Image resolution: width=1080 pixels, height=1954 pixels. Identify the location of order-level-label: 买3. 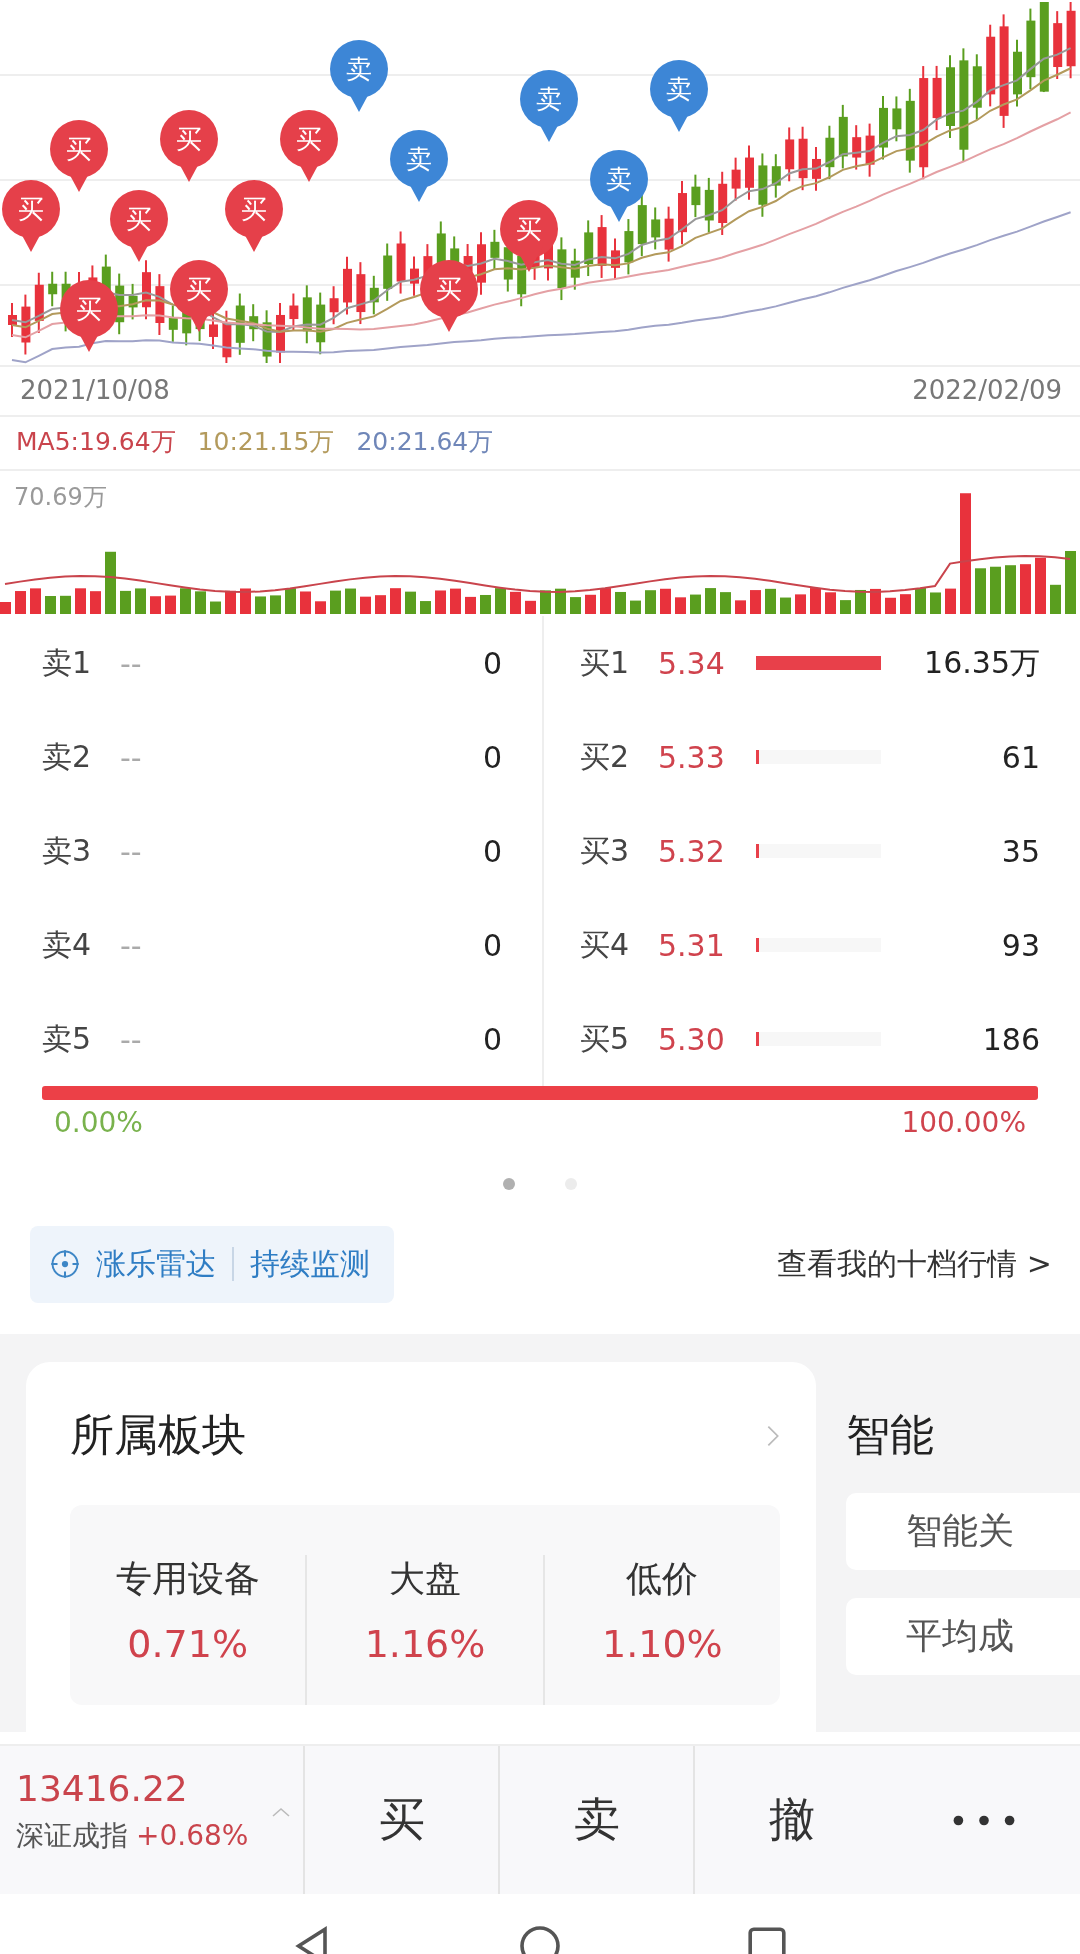
(605, 850).